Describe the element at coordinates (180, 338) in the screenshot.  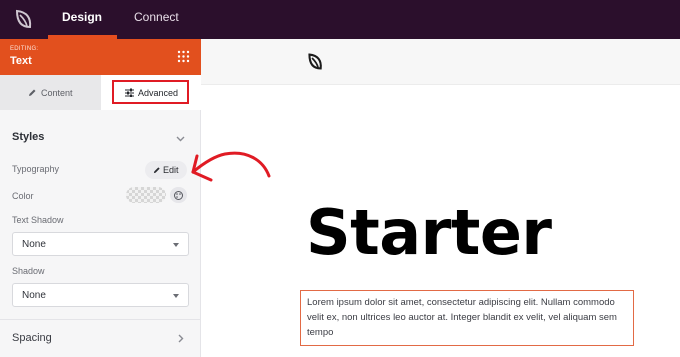
I see `chevron-right-icon` at that location.